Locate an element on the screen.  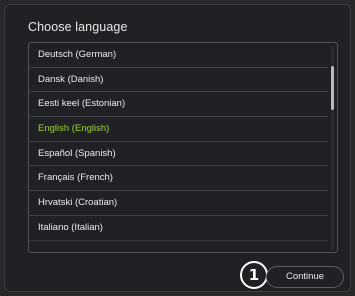
language-item-partial is located at coordinates (178, 247).